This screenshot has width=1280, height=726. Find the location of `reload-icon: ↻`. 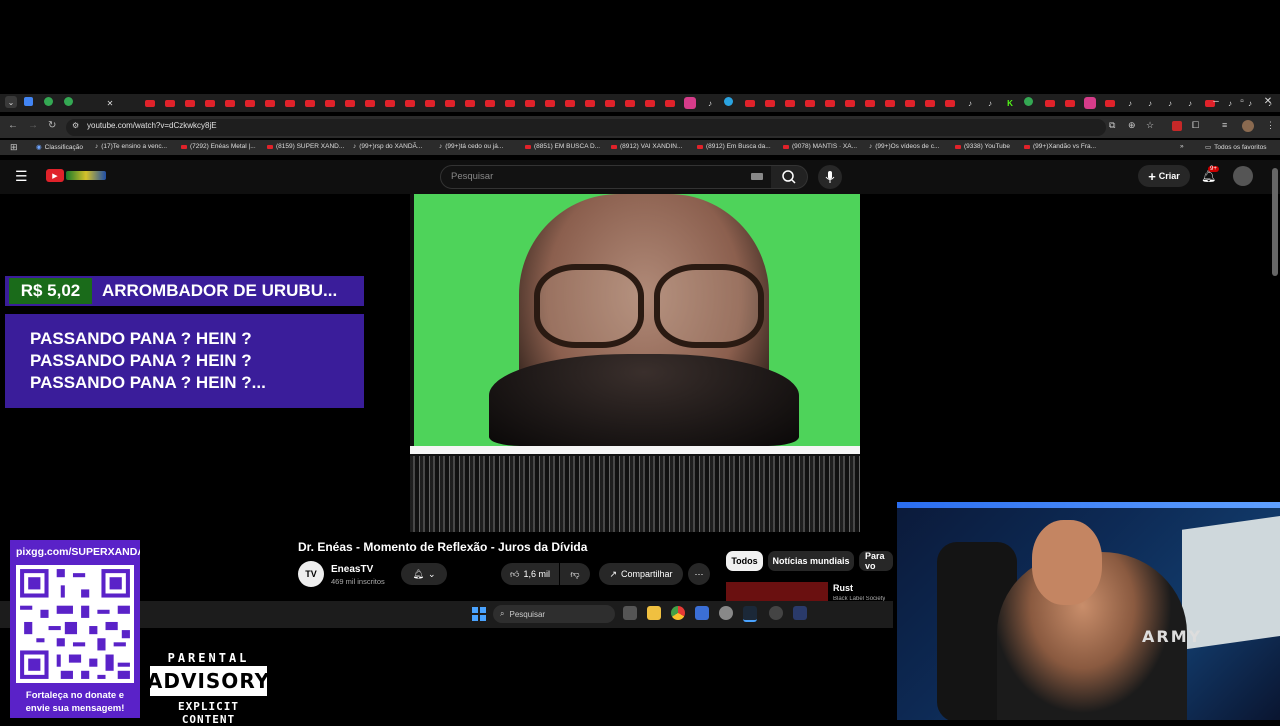

reload-icon: ↻ is located at coordinates (52, 125).